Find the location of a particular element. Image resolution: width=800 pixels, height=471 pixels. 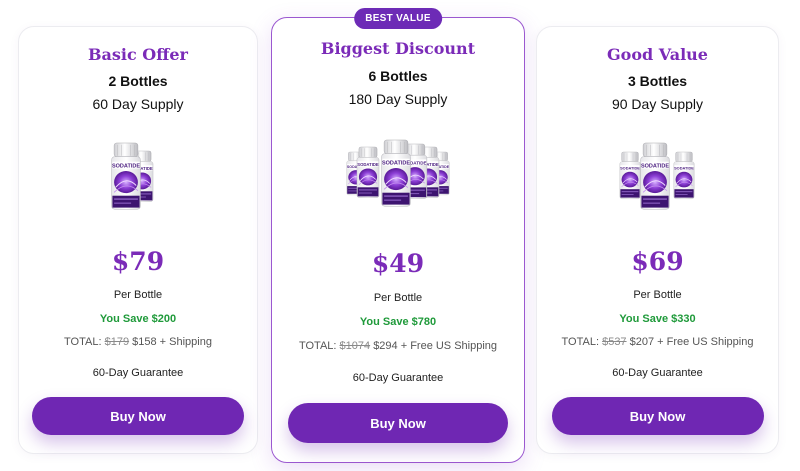

offer-title: Good Value is located at coordinates (657, 54).